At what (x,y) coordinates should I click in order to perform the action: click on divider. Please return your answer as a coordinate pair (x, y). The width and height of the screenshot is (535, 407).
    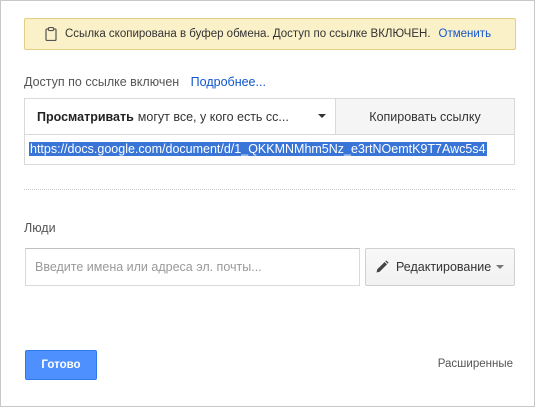
    Looking at the image, I should click on (269, 189).